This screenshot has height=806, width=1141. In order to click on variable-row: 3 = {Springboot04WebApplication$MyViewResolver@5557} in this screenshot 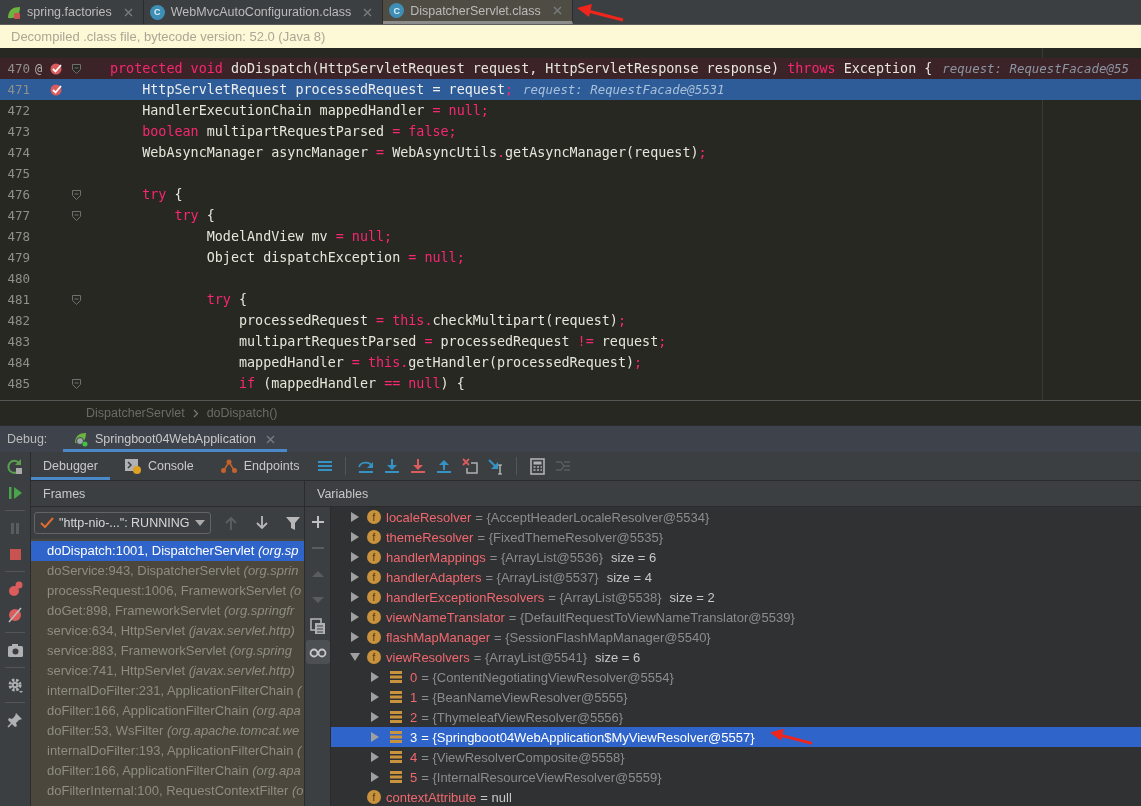, I will do `click(736, 737)`.